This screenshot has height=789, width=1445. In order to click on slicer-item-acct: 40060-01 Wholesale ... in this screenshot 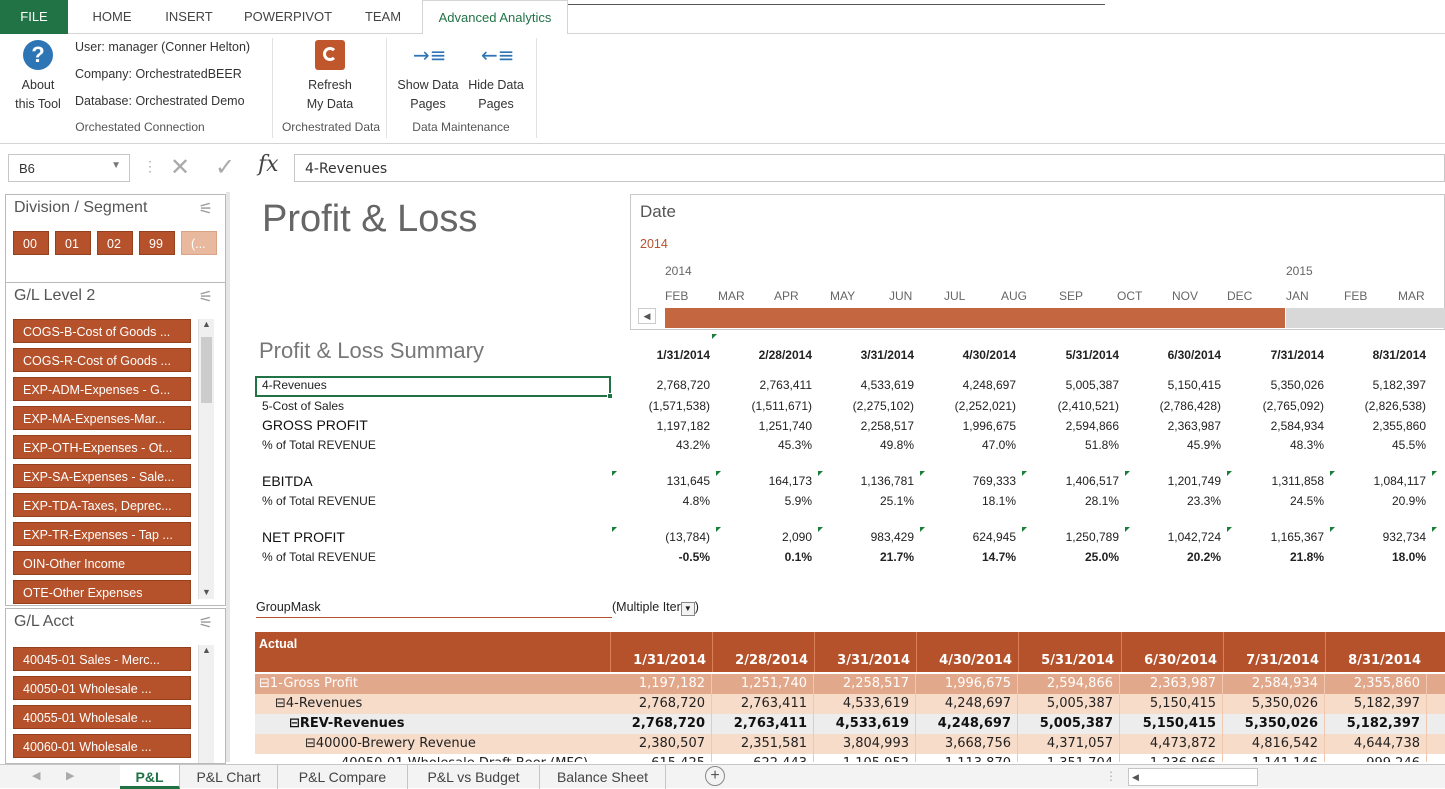, I will do `click(102, 746)`.